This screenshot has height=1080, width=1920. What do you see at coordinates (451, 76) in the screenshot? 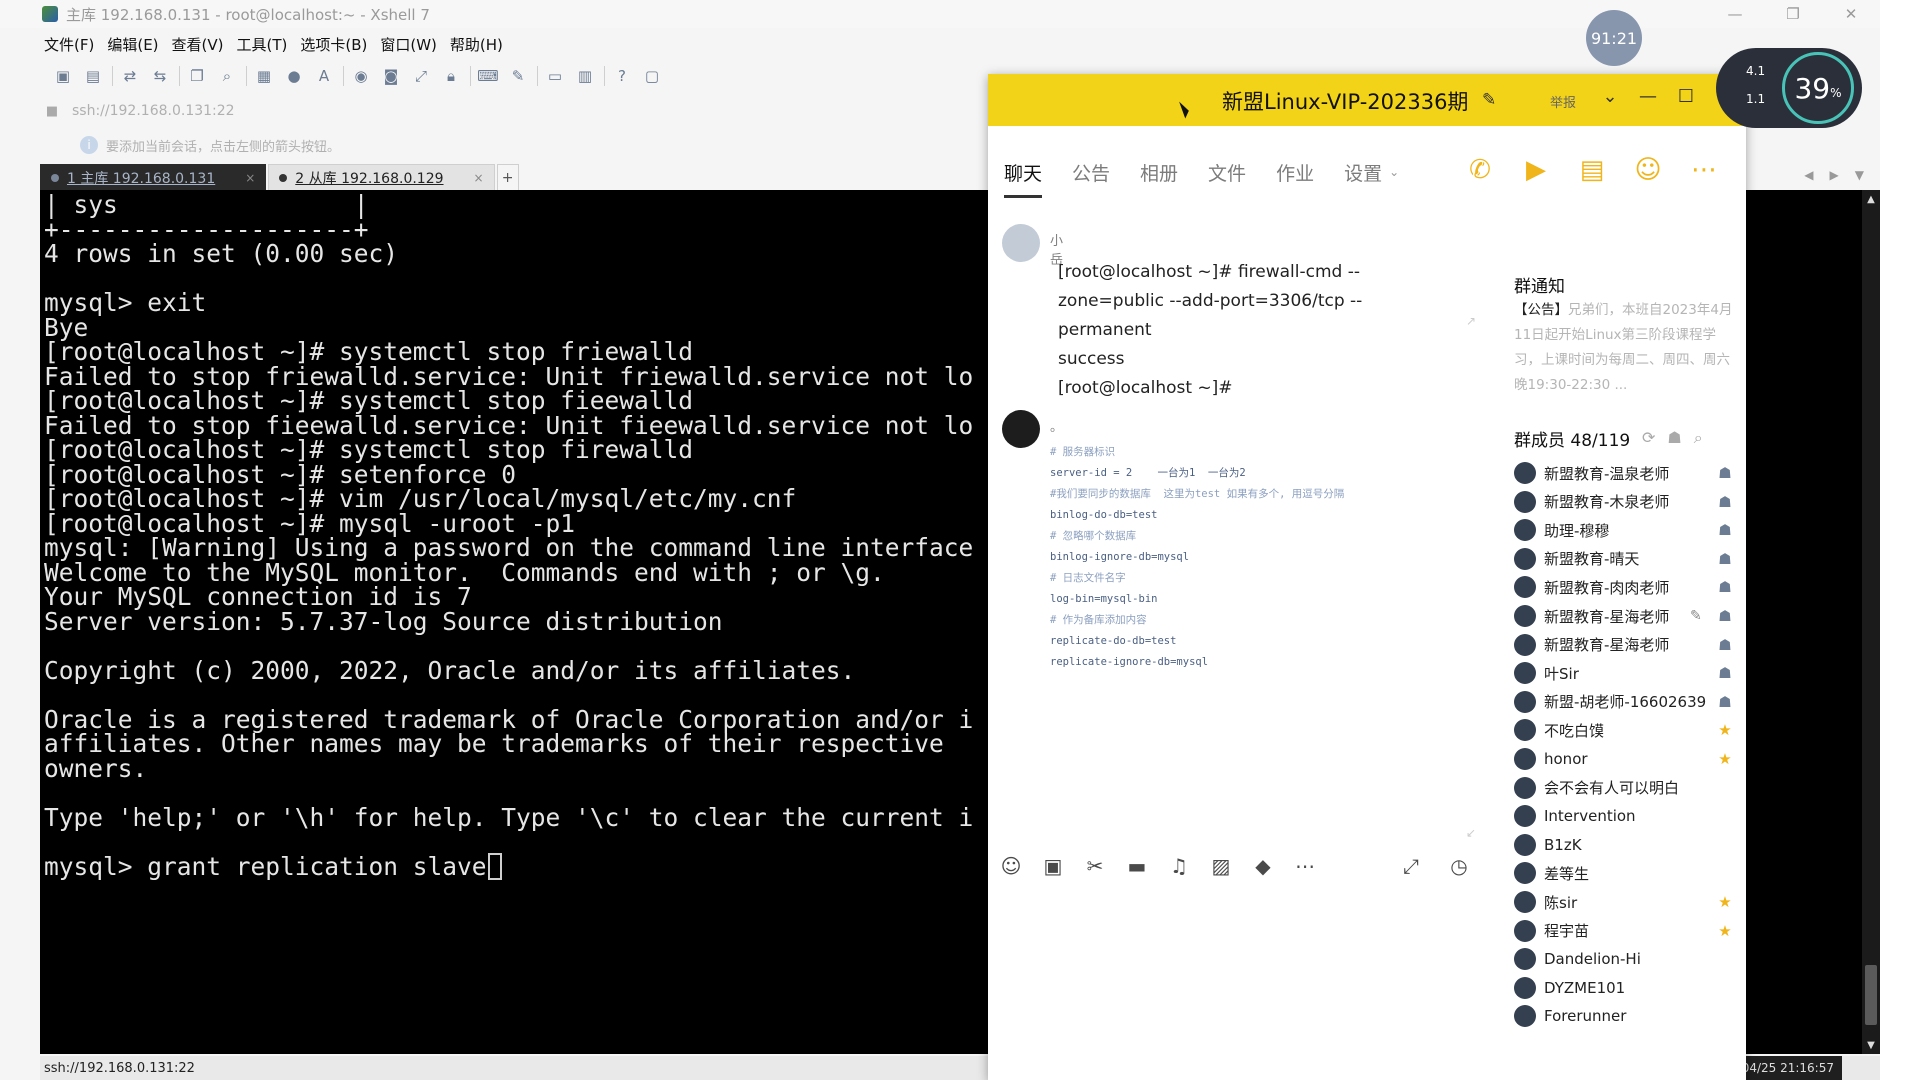
I see `lock-icon: 🔒︎` at bounding box center [451, 76].